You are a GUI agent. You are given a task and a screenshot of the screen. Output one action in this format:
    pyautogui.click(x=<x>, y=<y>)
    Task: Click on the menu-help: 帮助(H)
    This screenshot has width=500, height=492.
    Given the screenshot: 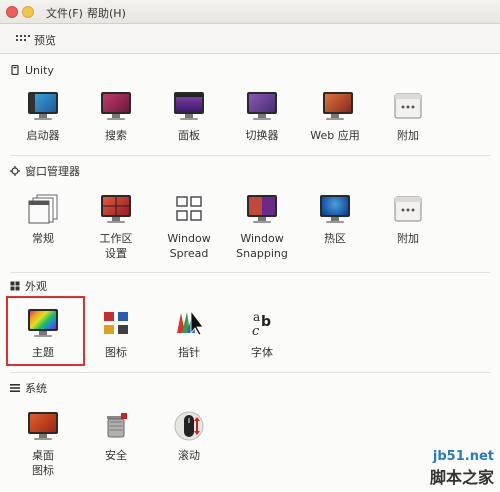 What is the action you would take?
    pyautogui.click(x=106, y=13)
    